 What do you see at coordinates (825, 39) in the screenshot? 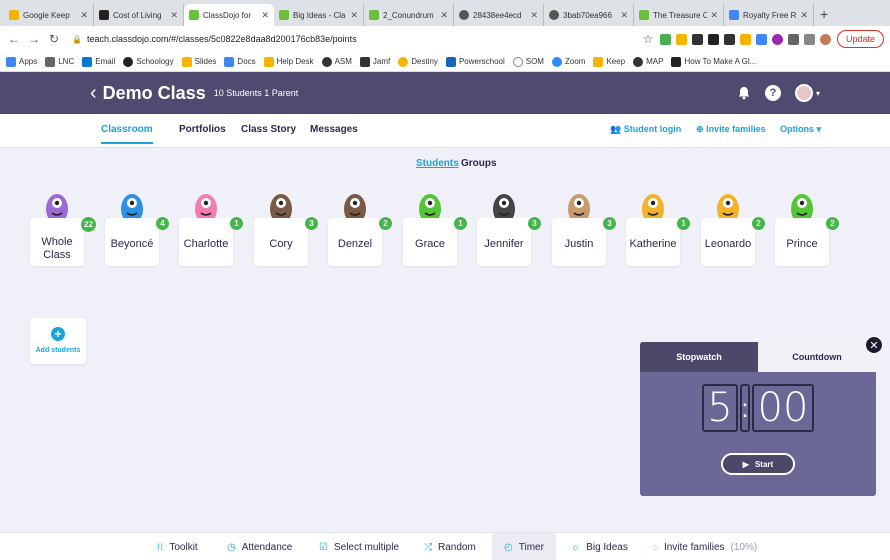
I see `profile-icon` at bounding box center [825, 39].